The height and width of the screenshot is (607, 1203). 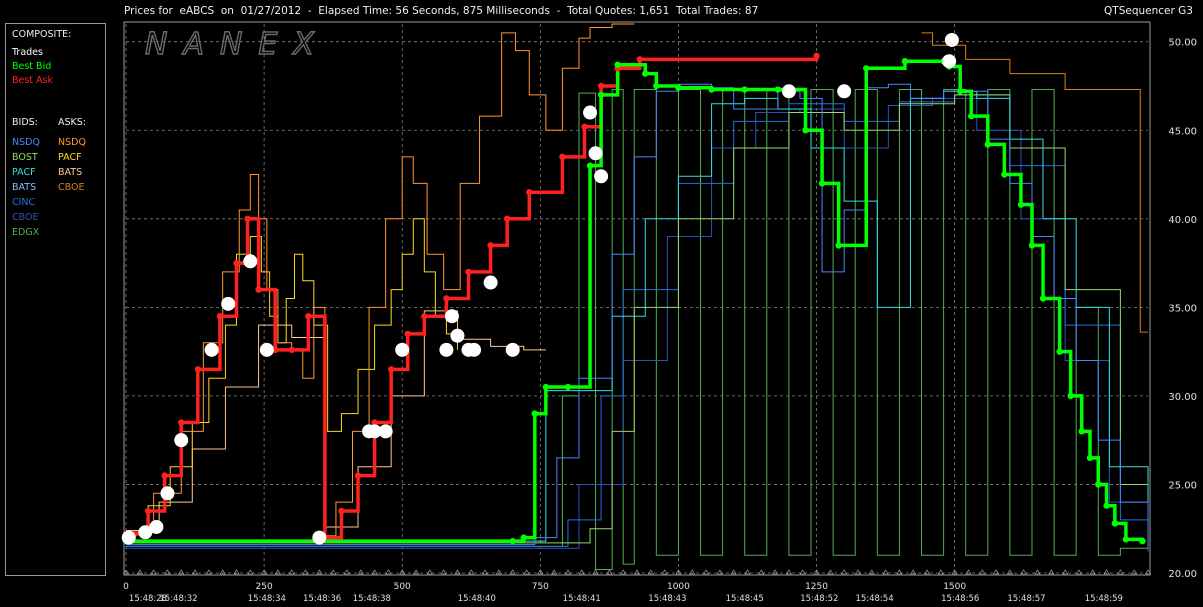 I want to click on x-time-label: 15:48:38, so click(x=372, y=599).